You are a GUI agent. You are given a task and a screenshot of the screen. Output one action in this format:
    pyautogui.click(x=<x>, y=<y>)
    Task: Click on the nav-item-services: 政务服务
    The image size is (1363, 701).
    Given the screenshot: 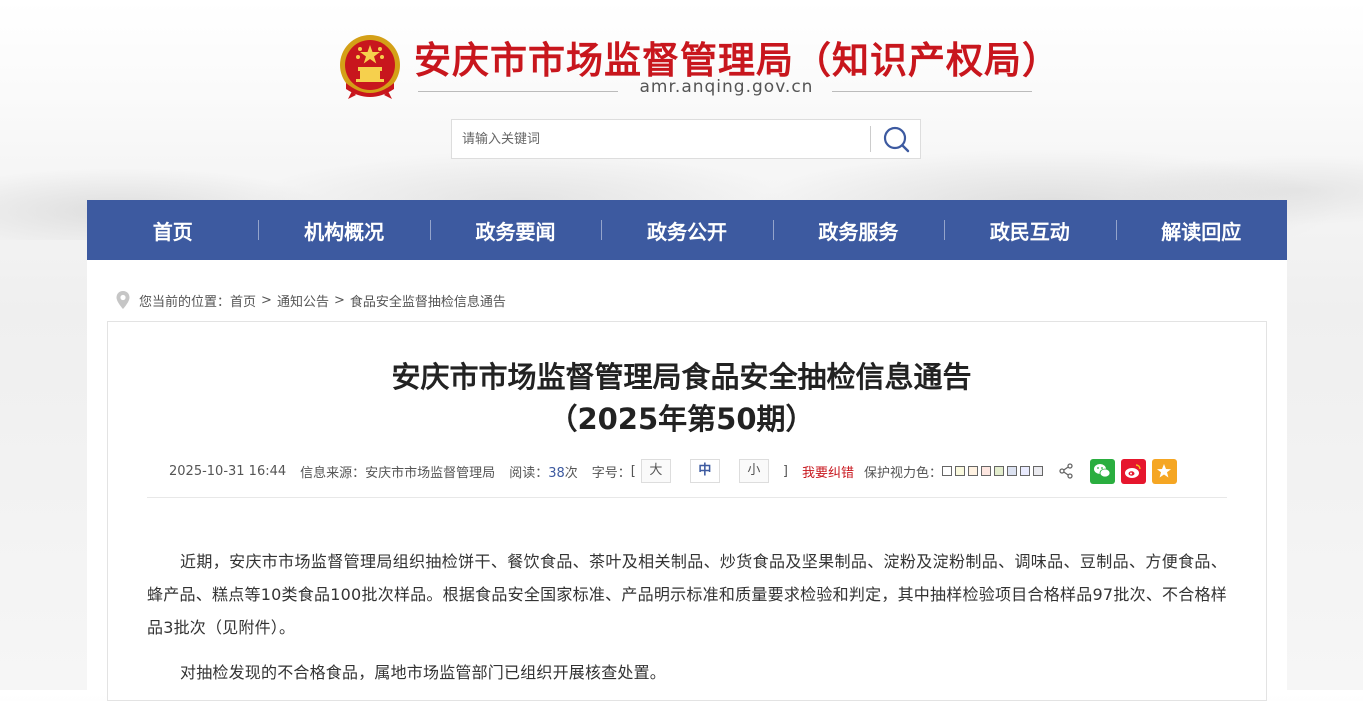 What is the action you would take?
    pyautogui.click(x=858, y=230)
    